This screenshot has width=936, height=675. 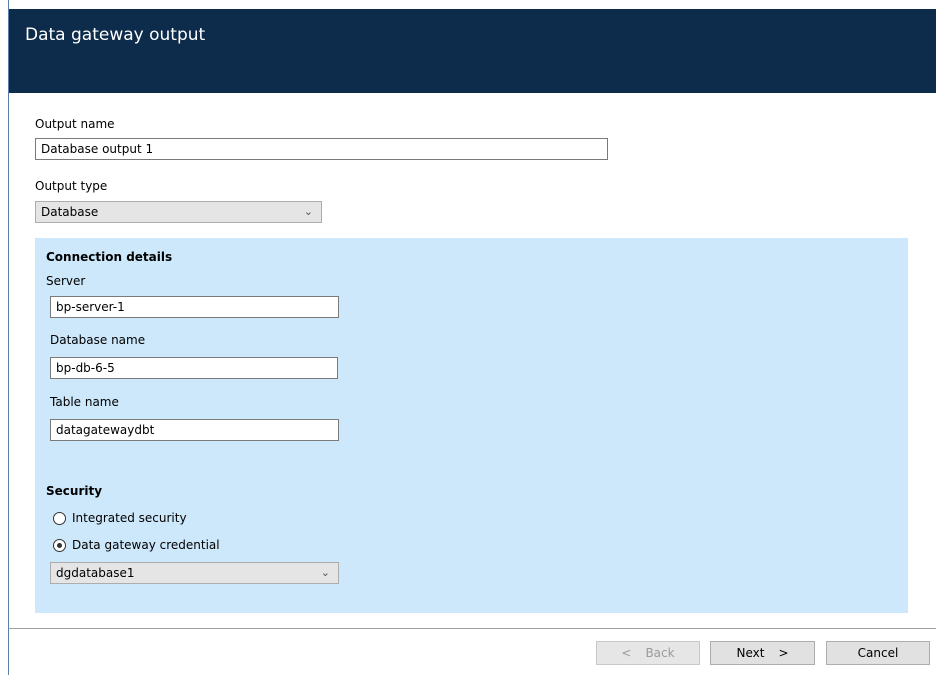 I want to click on credential-value: dgdatabase1, so click(x=95, y=573).